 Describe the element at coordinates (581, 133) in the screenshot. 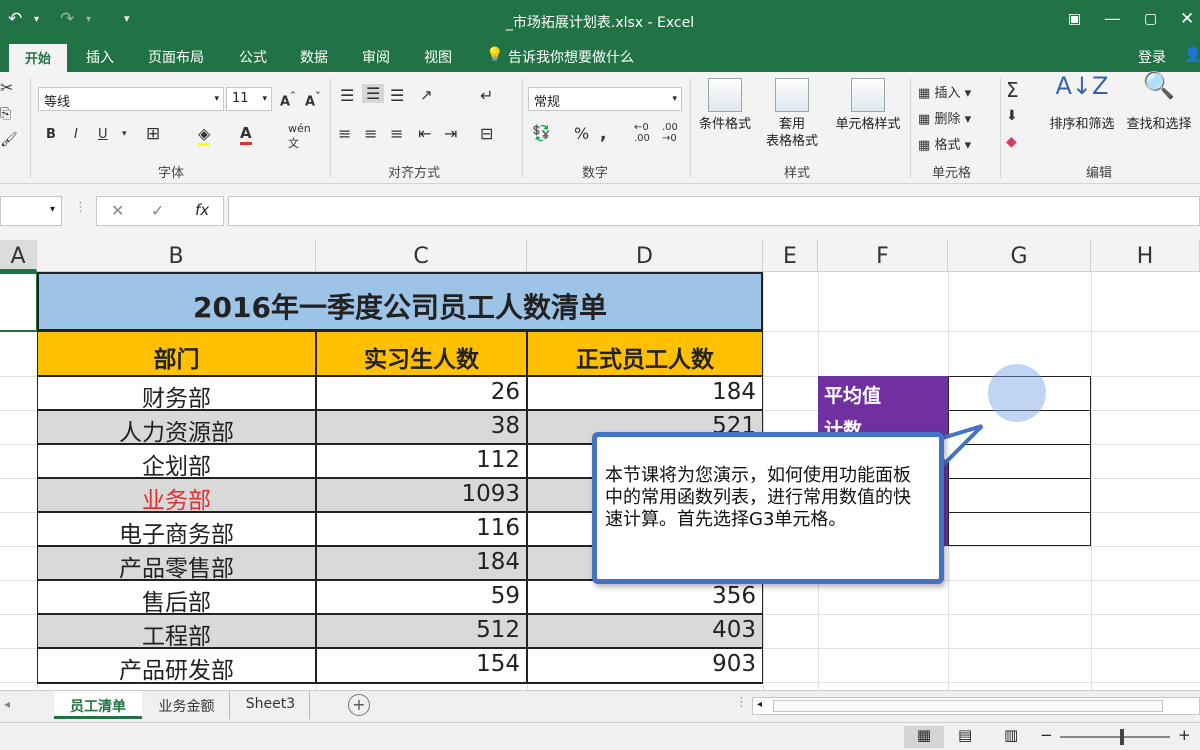

I see `percent-icon: %` at that location.